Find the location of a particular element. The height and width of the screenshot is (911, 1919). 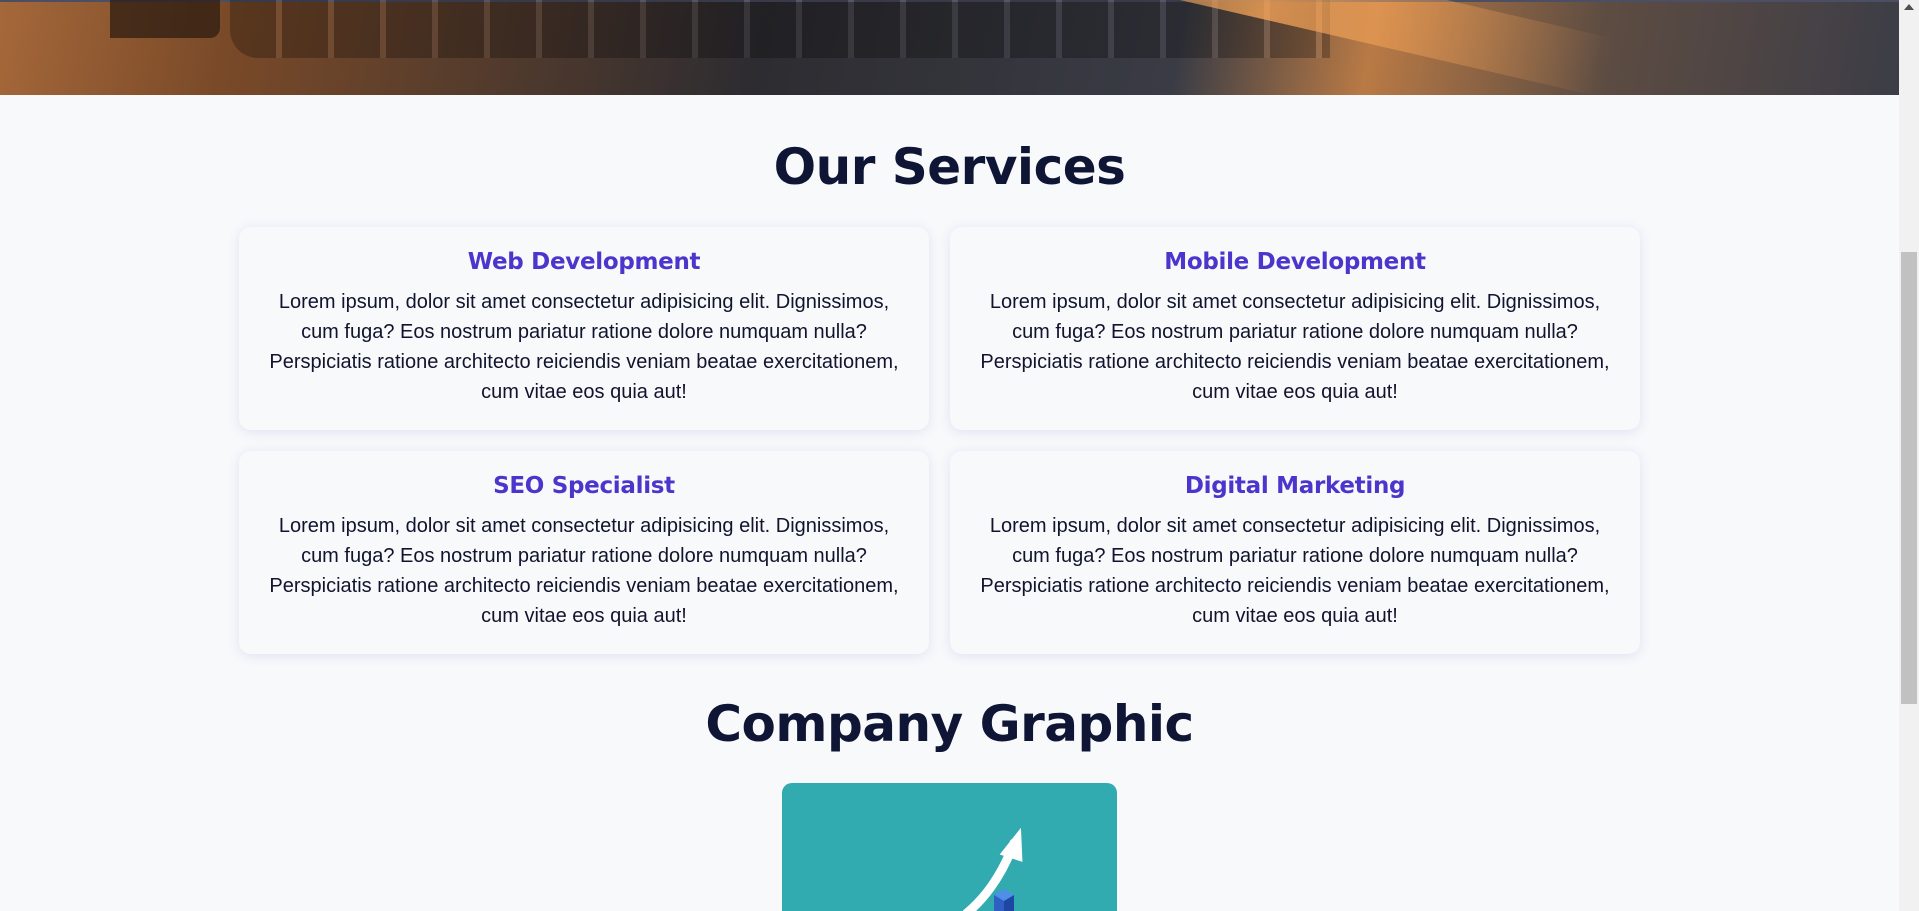

vertical-scrollbar is located at coordinates (1909, 455).